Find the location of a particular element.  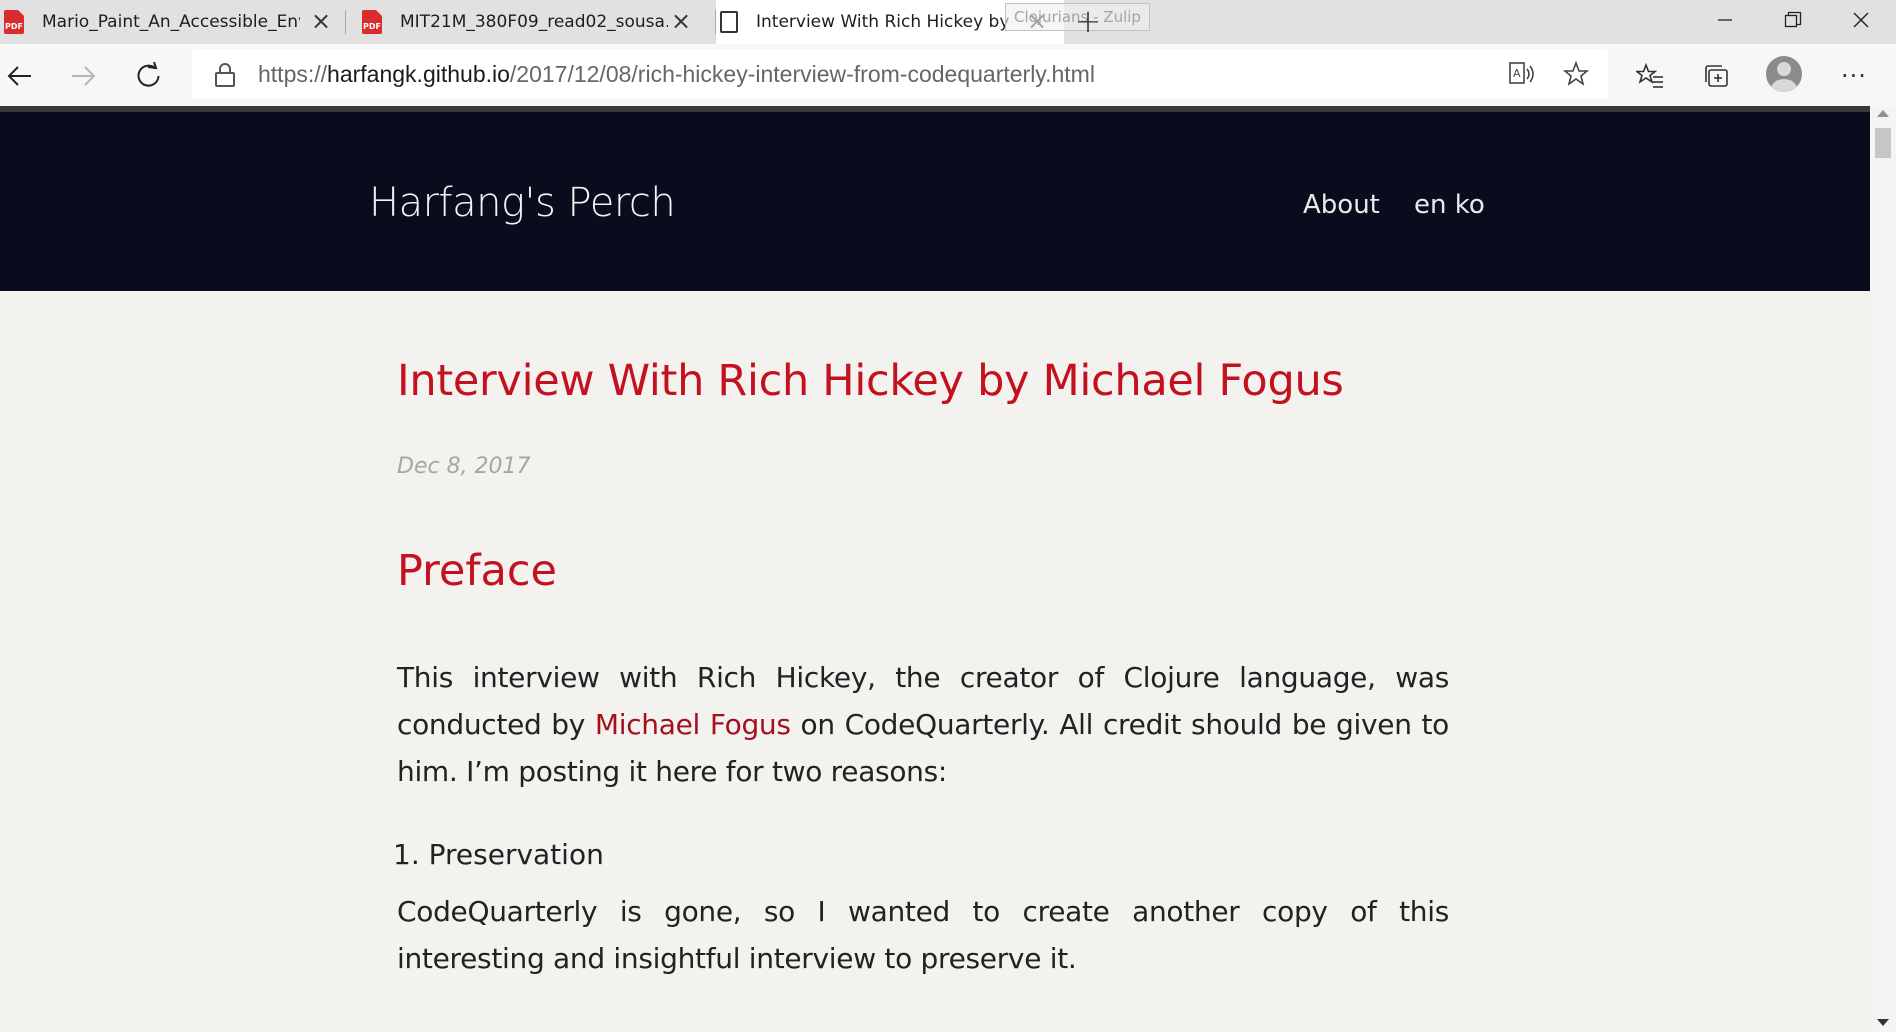

tab-mario-paint: PDF Mario_Paint_An_Accessible_Envir × is located at coordinates (173, 22).